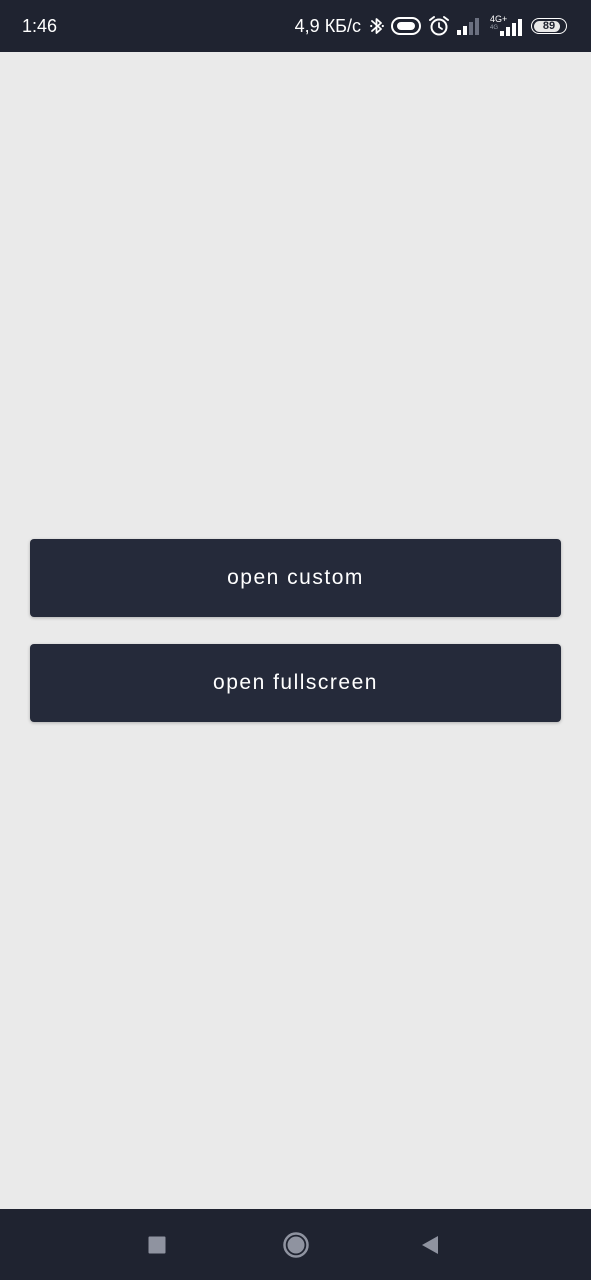  What do you see at coordinates (295, 578) in the screenshot?
I see `open-custom-button: open custom` at bounding box center [295, 578].